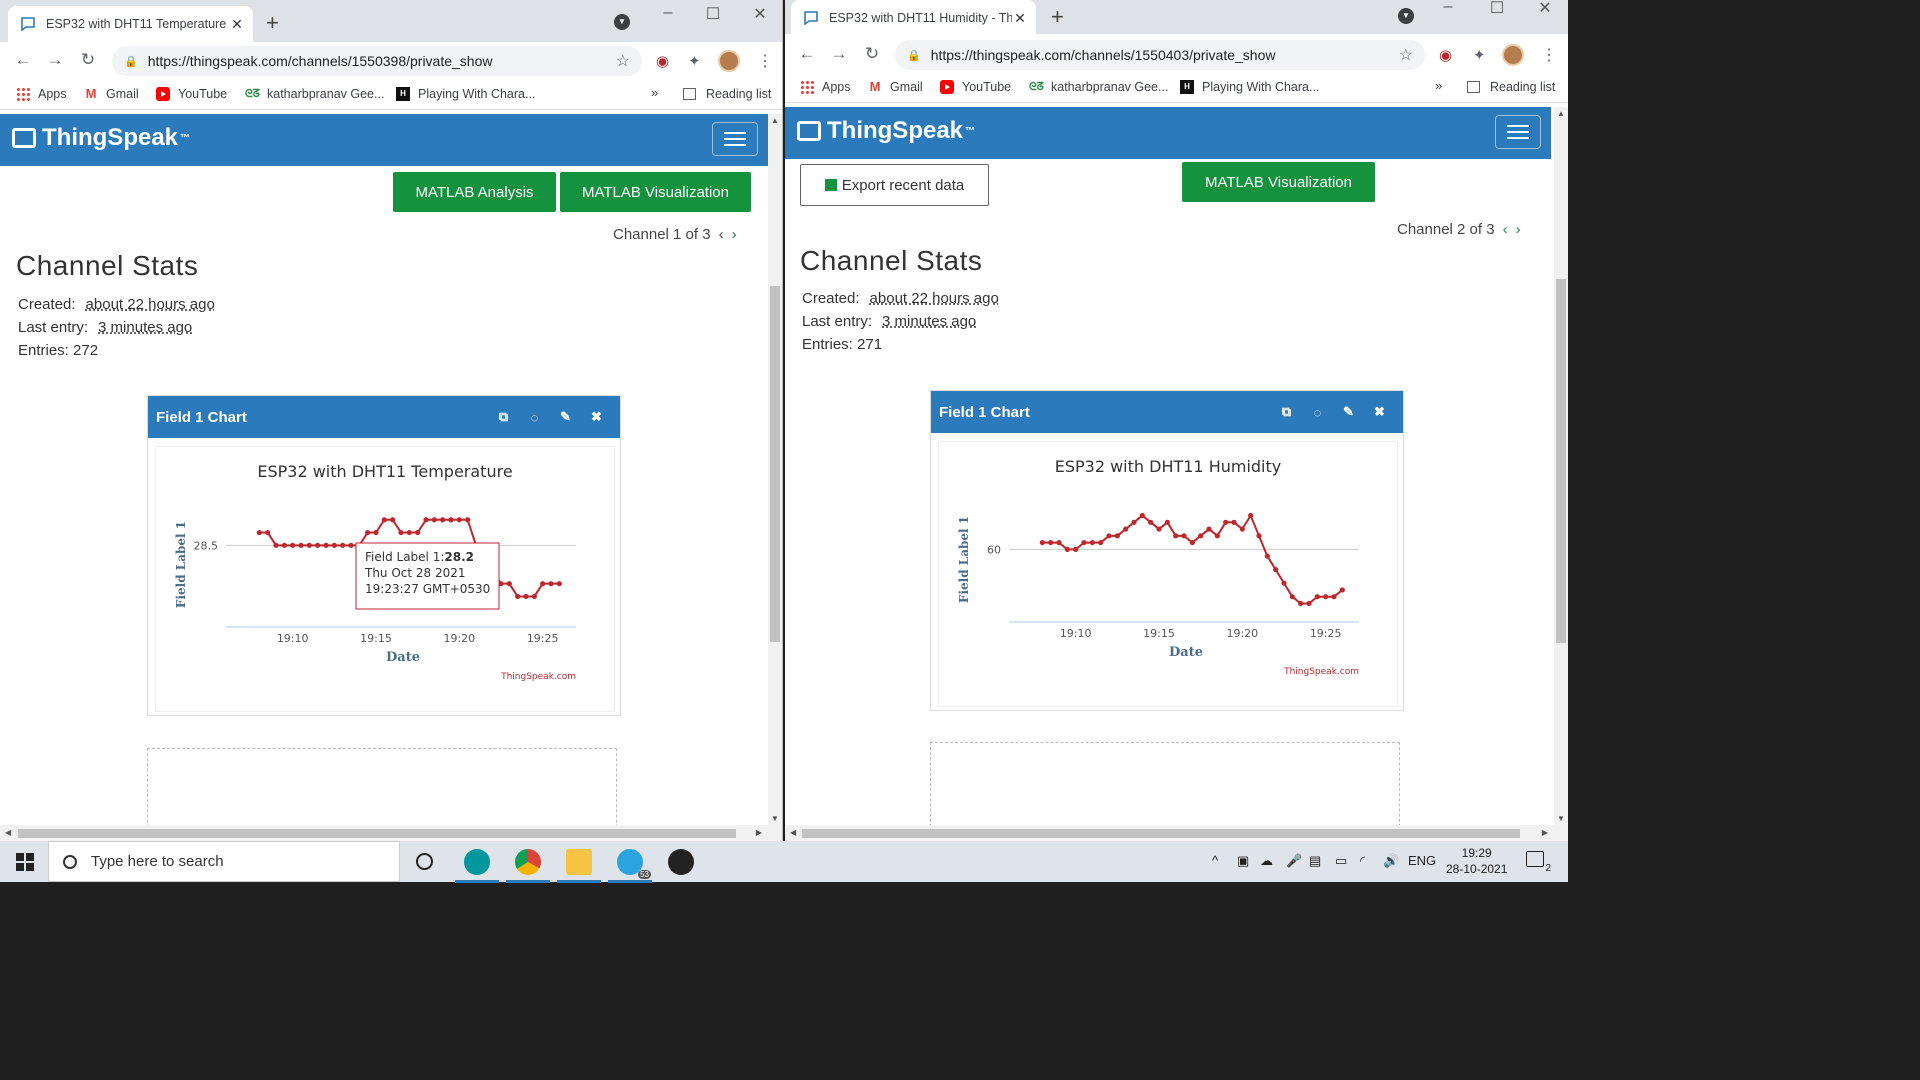  I want to click on battery-icon: ▭, so click(1341, 861).